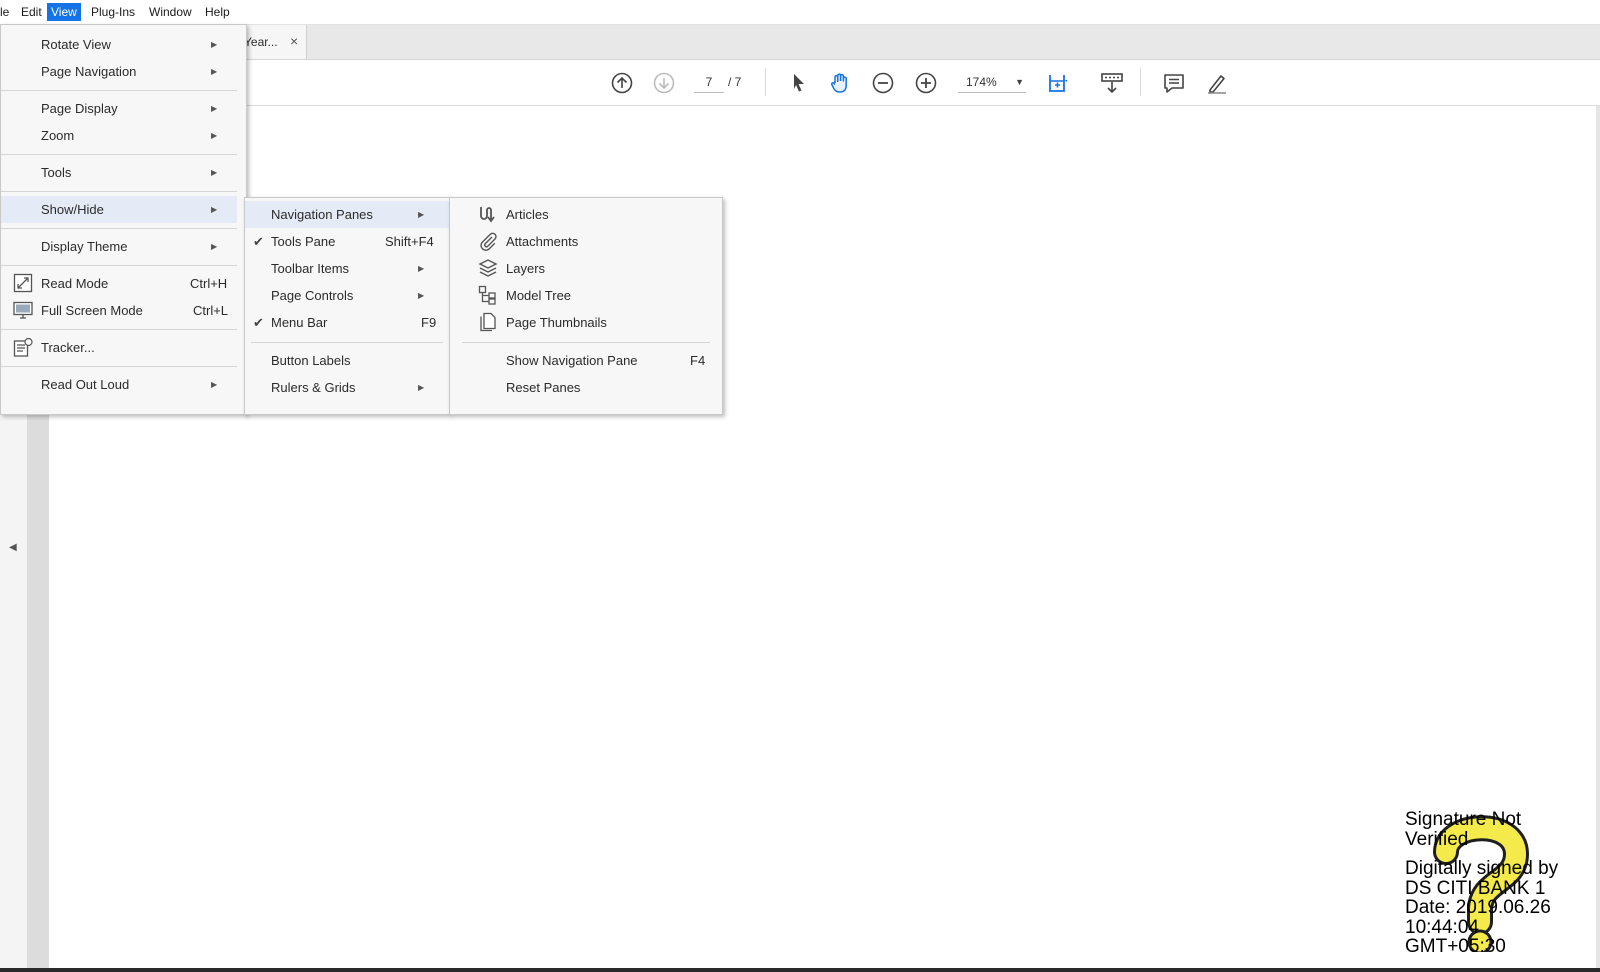 The height and width of the screenshot is (972, 1600). What do you see at coordinates (664, 83) in the screenshot?
I see `next-page-icon` at bounding box center [664, 83].